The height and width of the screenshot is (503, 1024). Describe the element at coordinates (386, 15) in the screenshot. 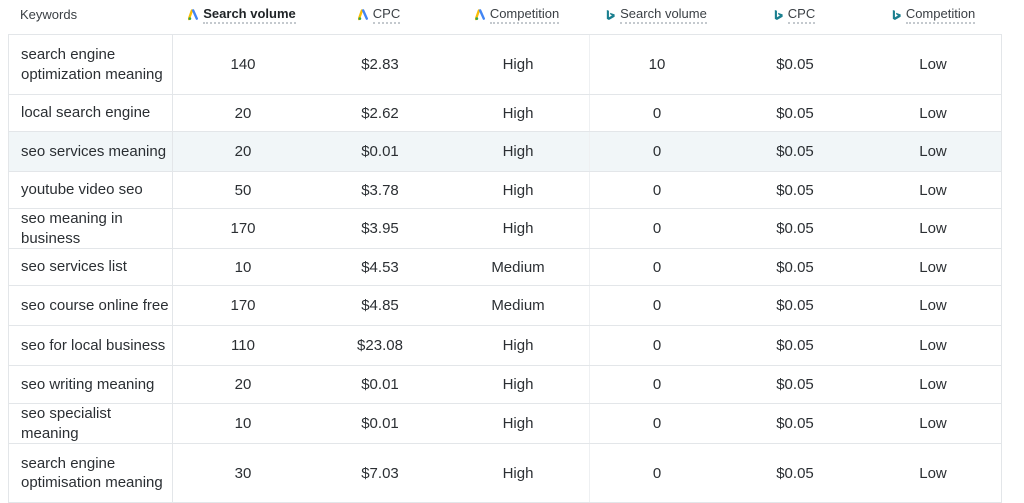

I see `header-google-cpc-label: CPC` at that location.